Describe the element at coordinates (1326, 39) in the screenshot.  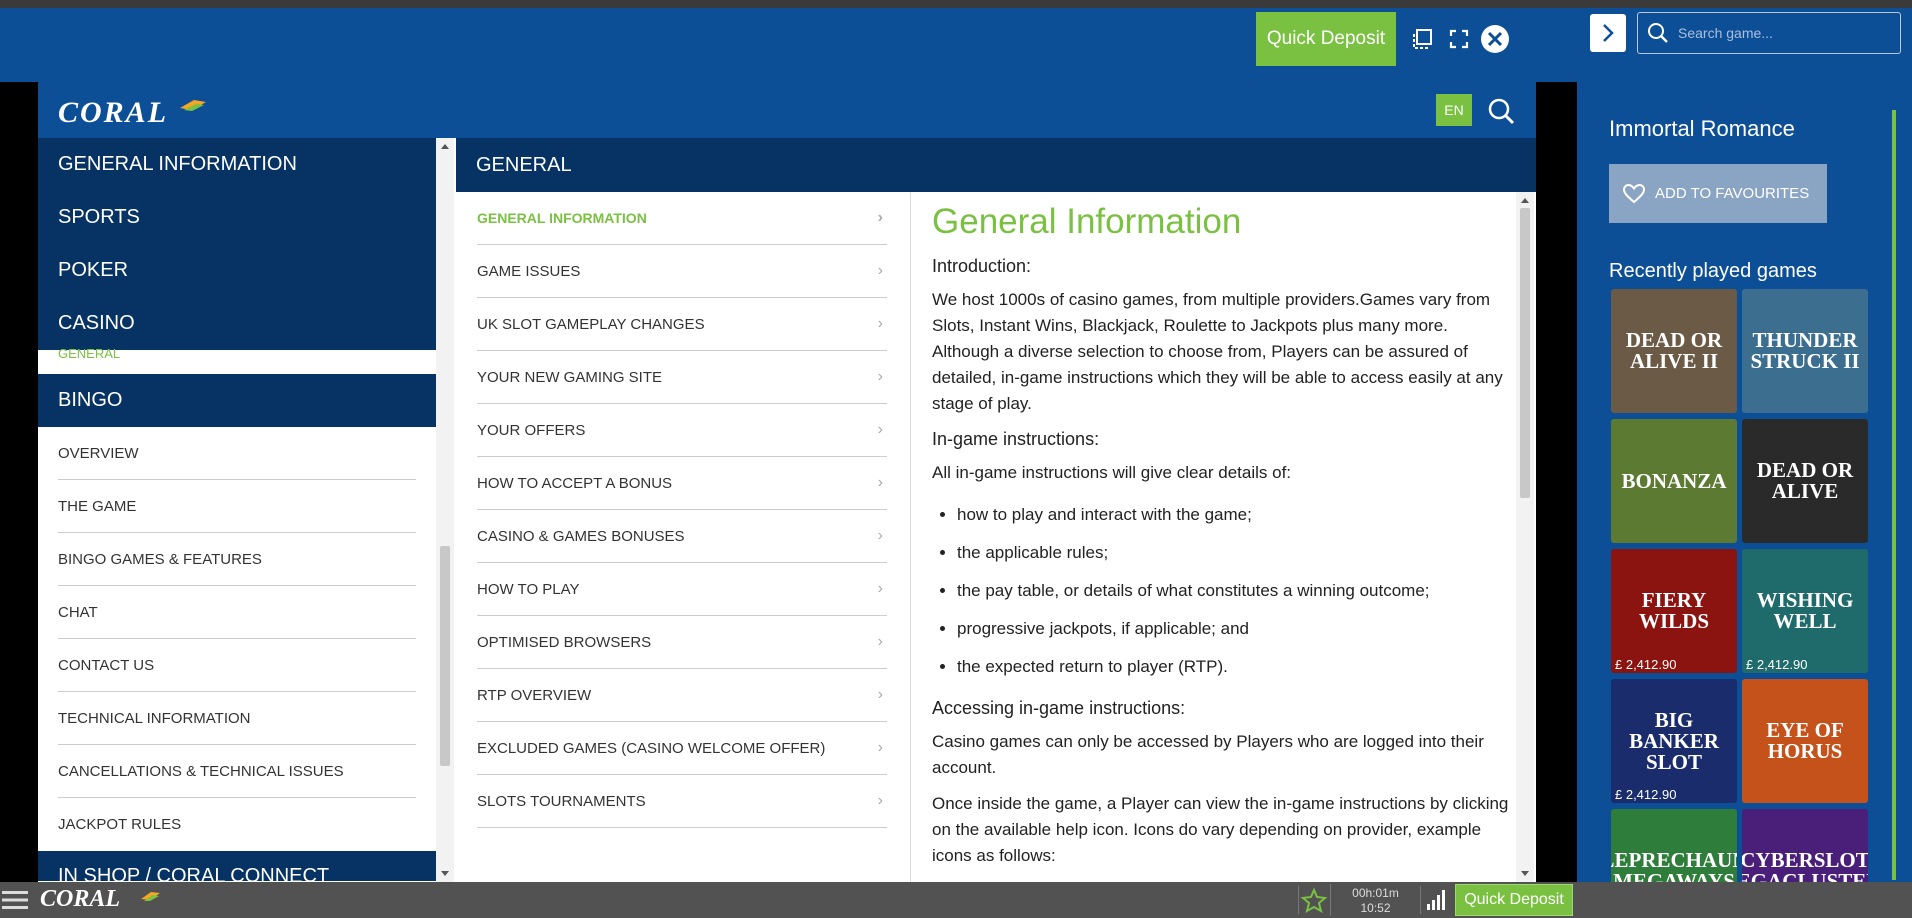
I see `quick-deposit-button: Quick Deposit` at that location.